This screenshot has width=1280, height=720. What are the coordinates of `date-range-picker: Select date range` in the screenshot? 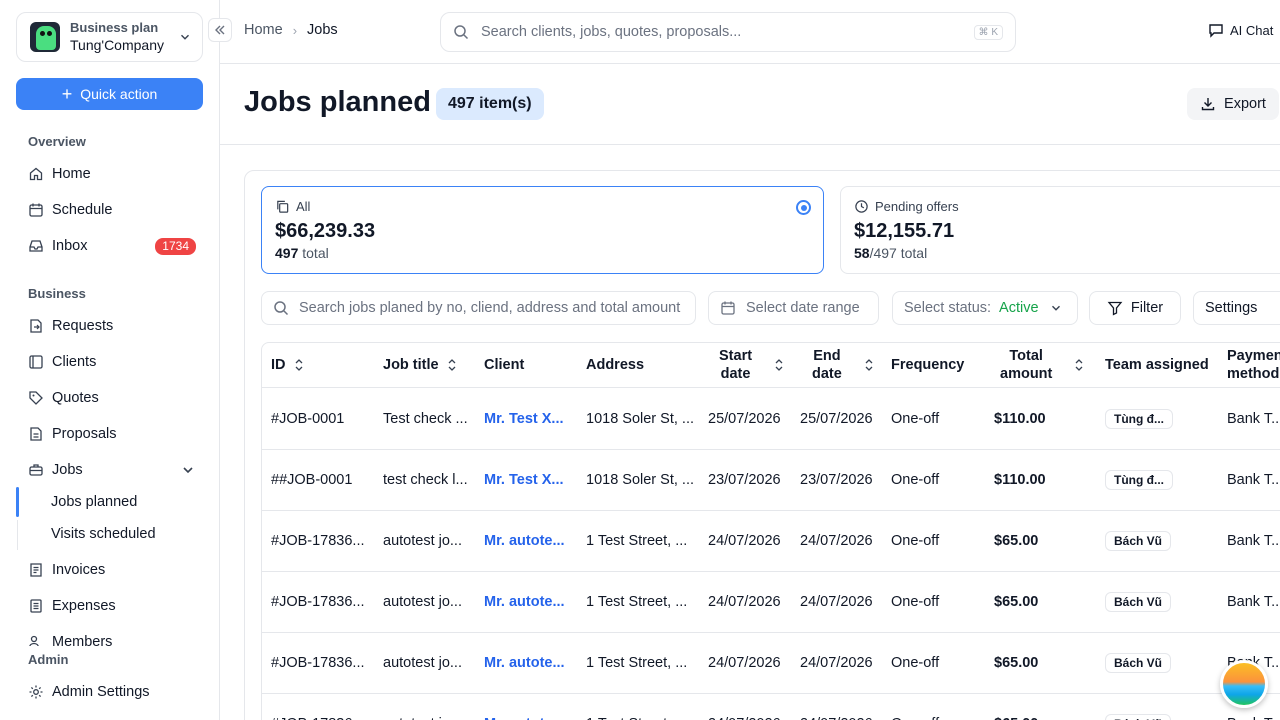 It's located at (793, 308).